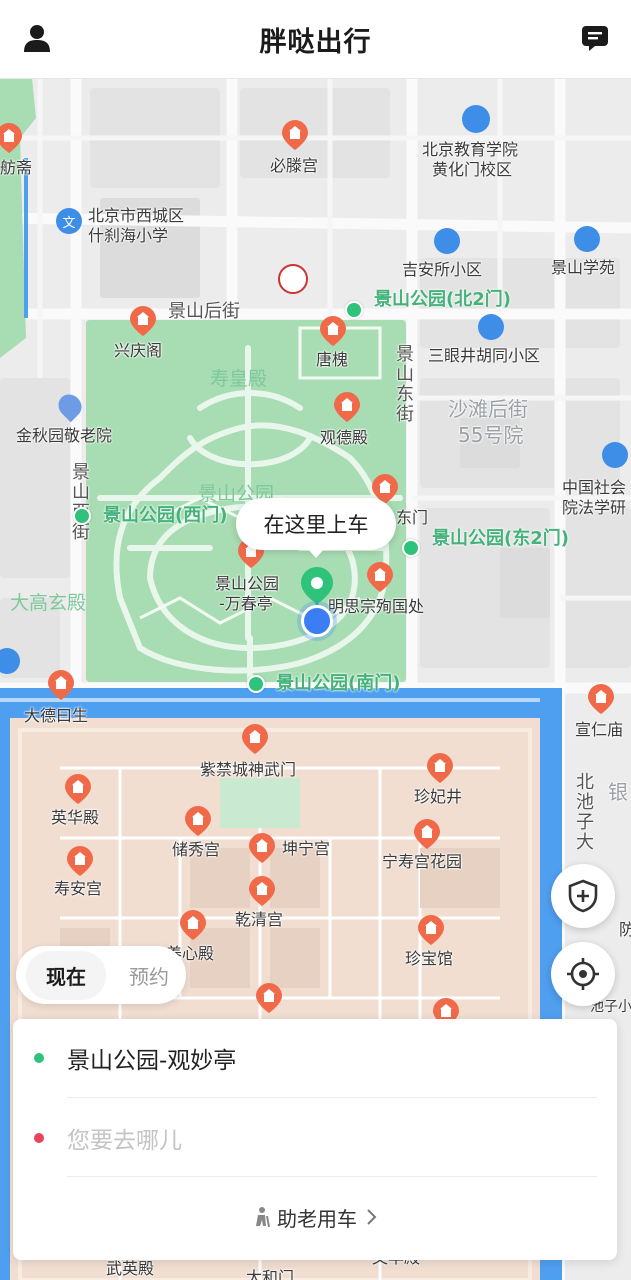  I want to click on safety-shield-button, so click(583, 896).